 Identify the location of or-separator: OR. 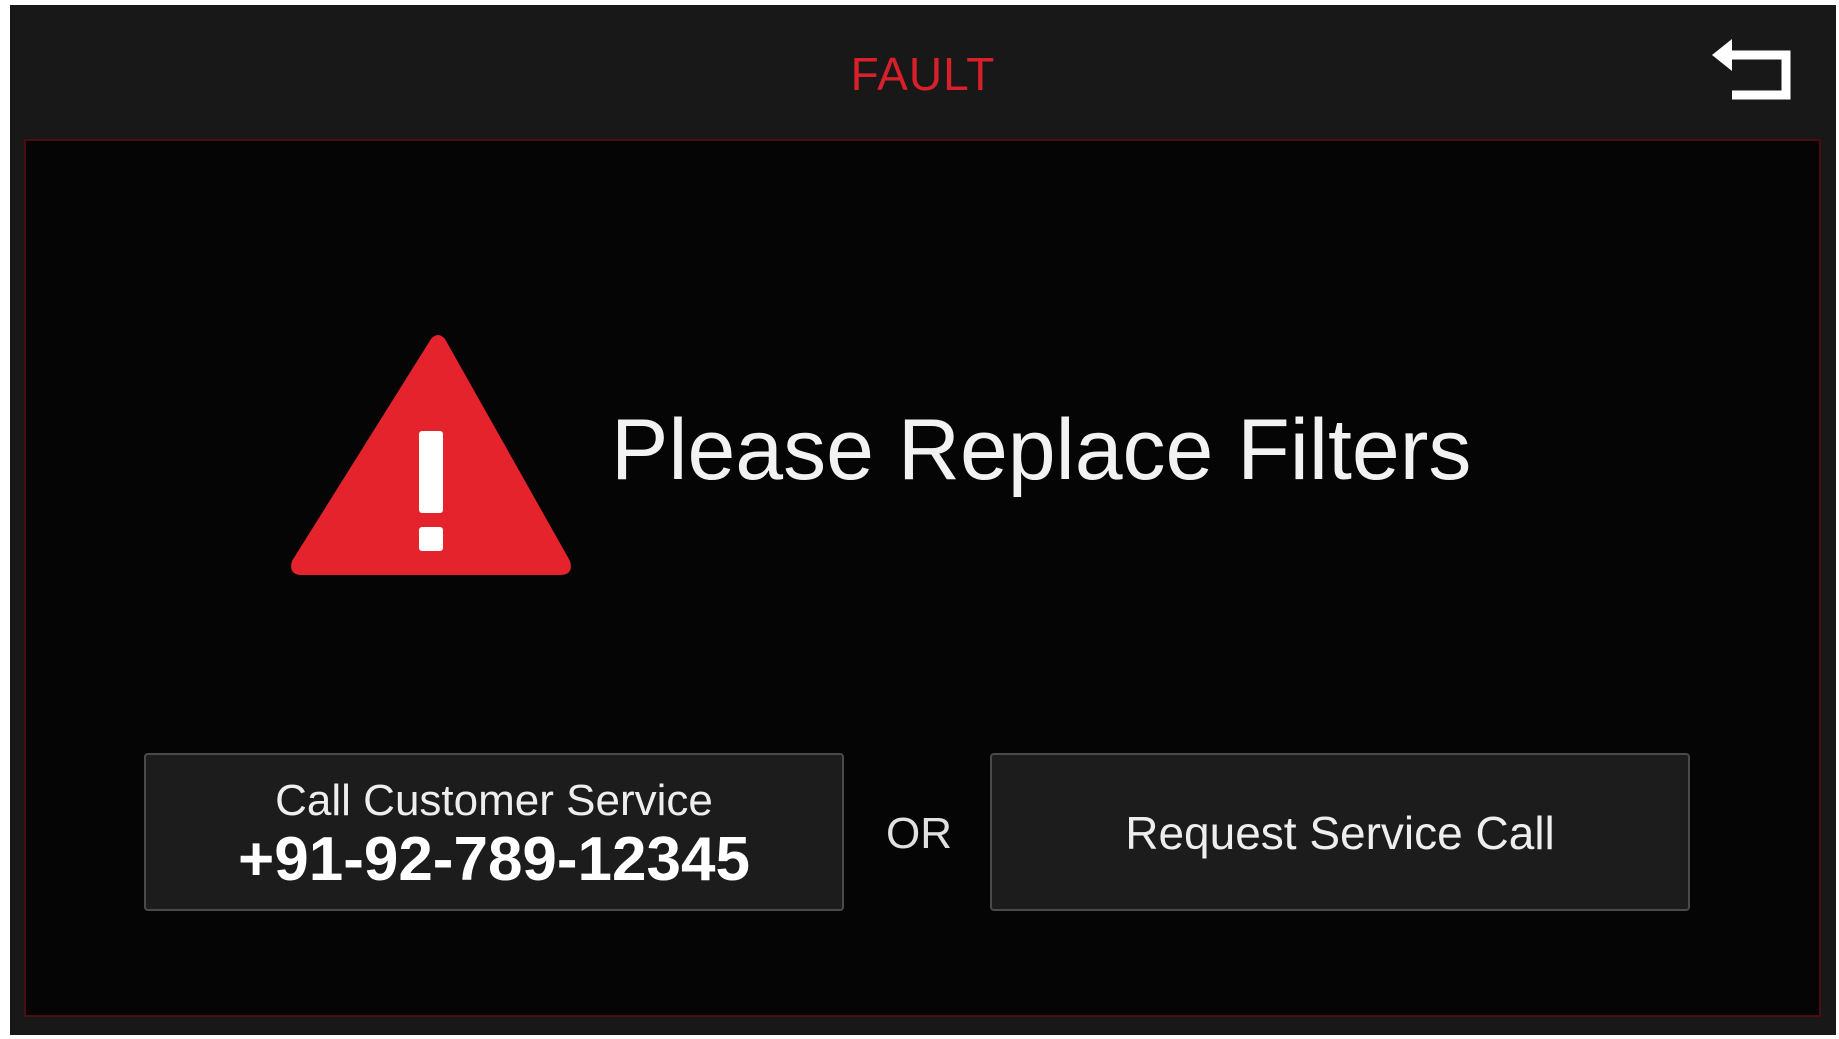
(919, 833).